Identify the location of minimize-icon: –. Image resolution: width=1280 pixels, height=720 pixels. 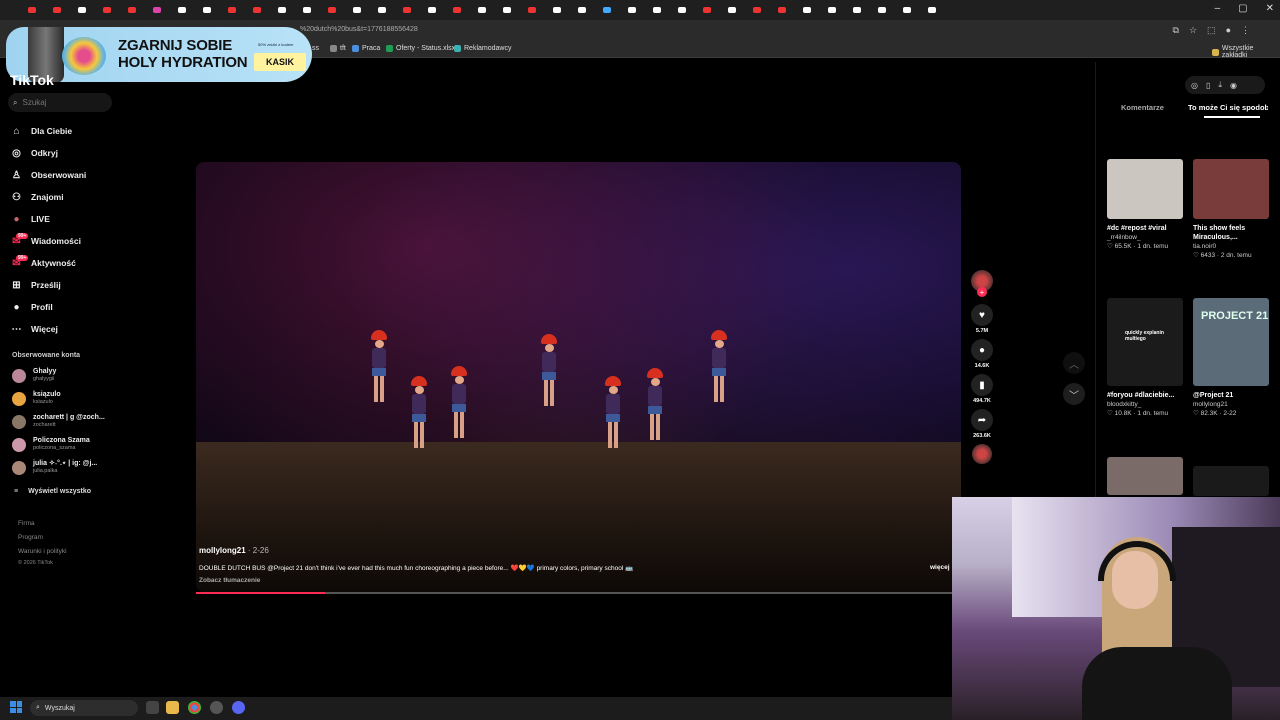
(1218, 8).